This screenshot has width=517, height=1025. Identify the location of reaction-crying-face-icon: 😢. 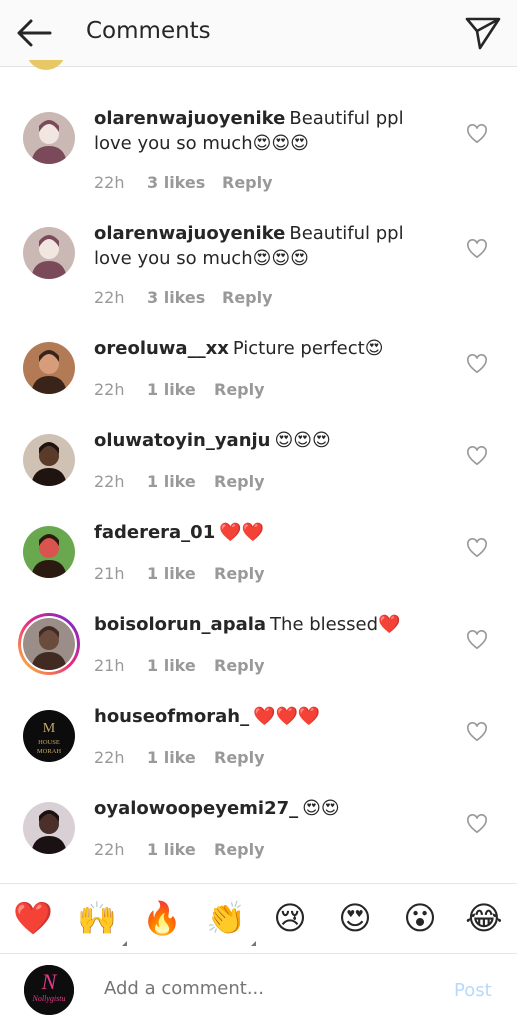
(290, 918).